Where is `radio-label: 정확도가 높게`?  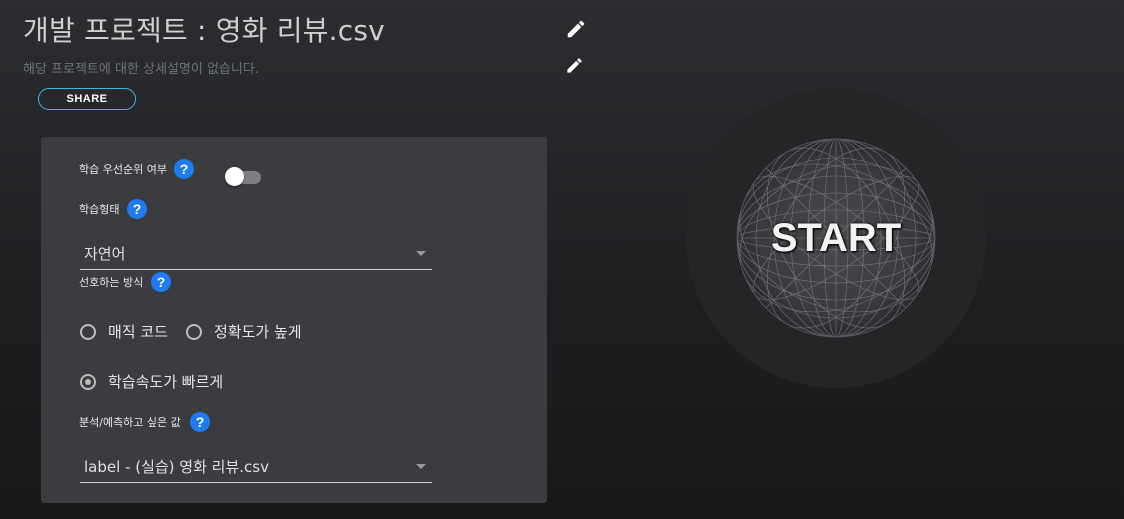
radio-label: 정확도가 높게 is located at coordinates (258, 332).